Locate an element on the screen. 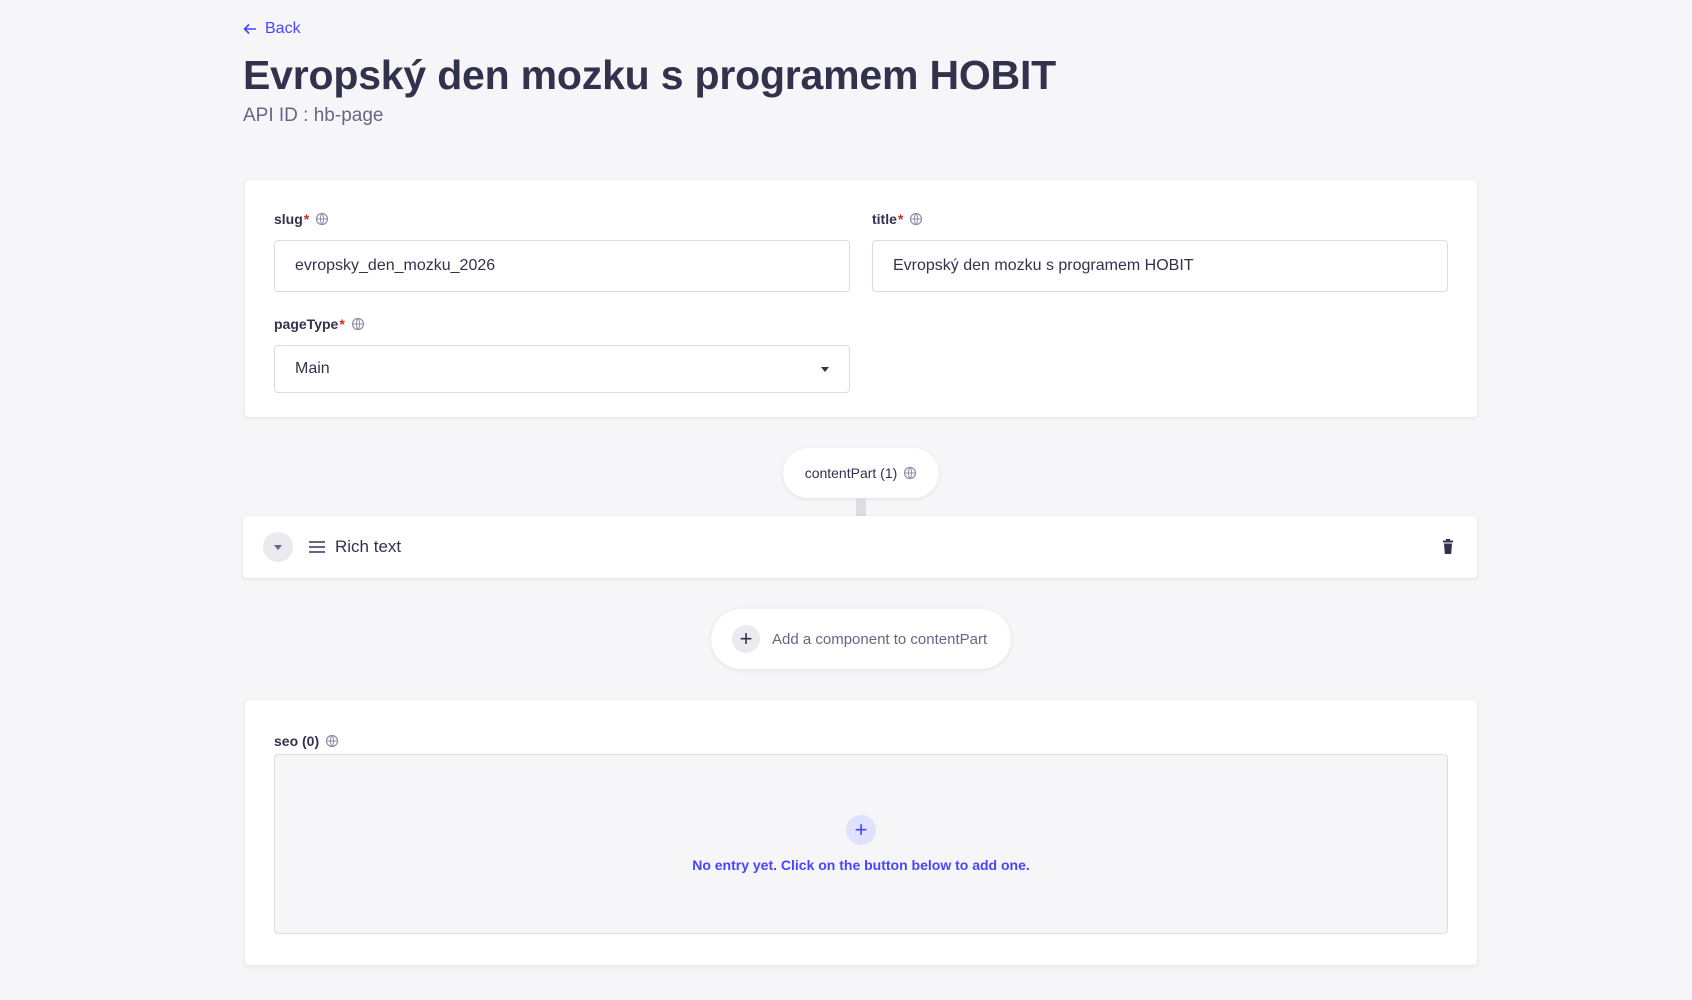  title-input: Evropský den mozku s programem HOBIT is located at coordinates (1160, 266).